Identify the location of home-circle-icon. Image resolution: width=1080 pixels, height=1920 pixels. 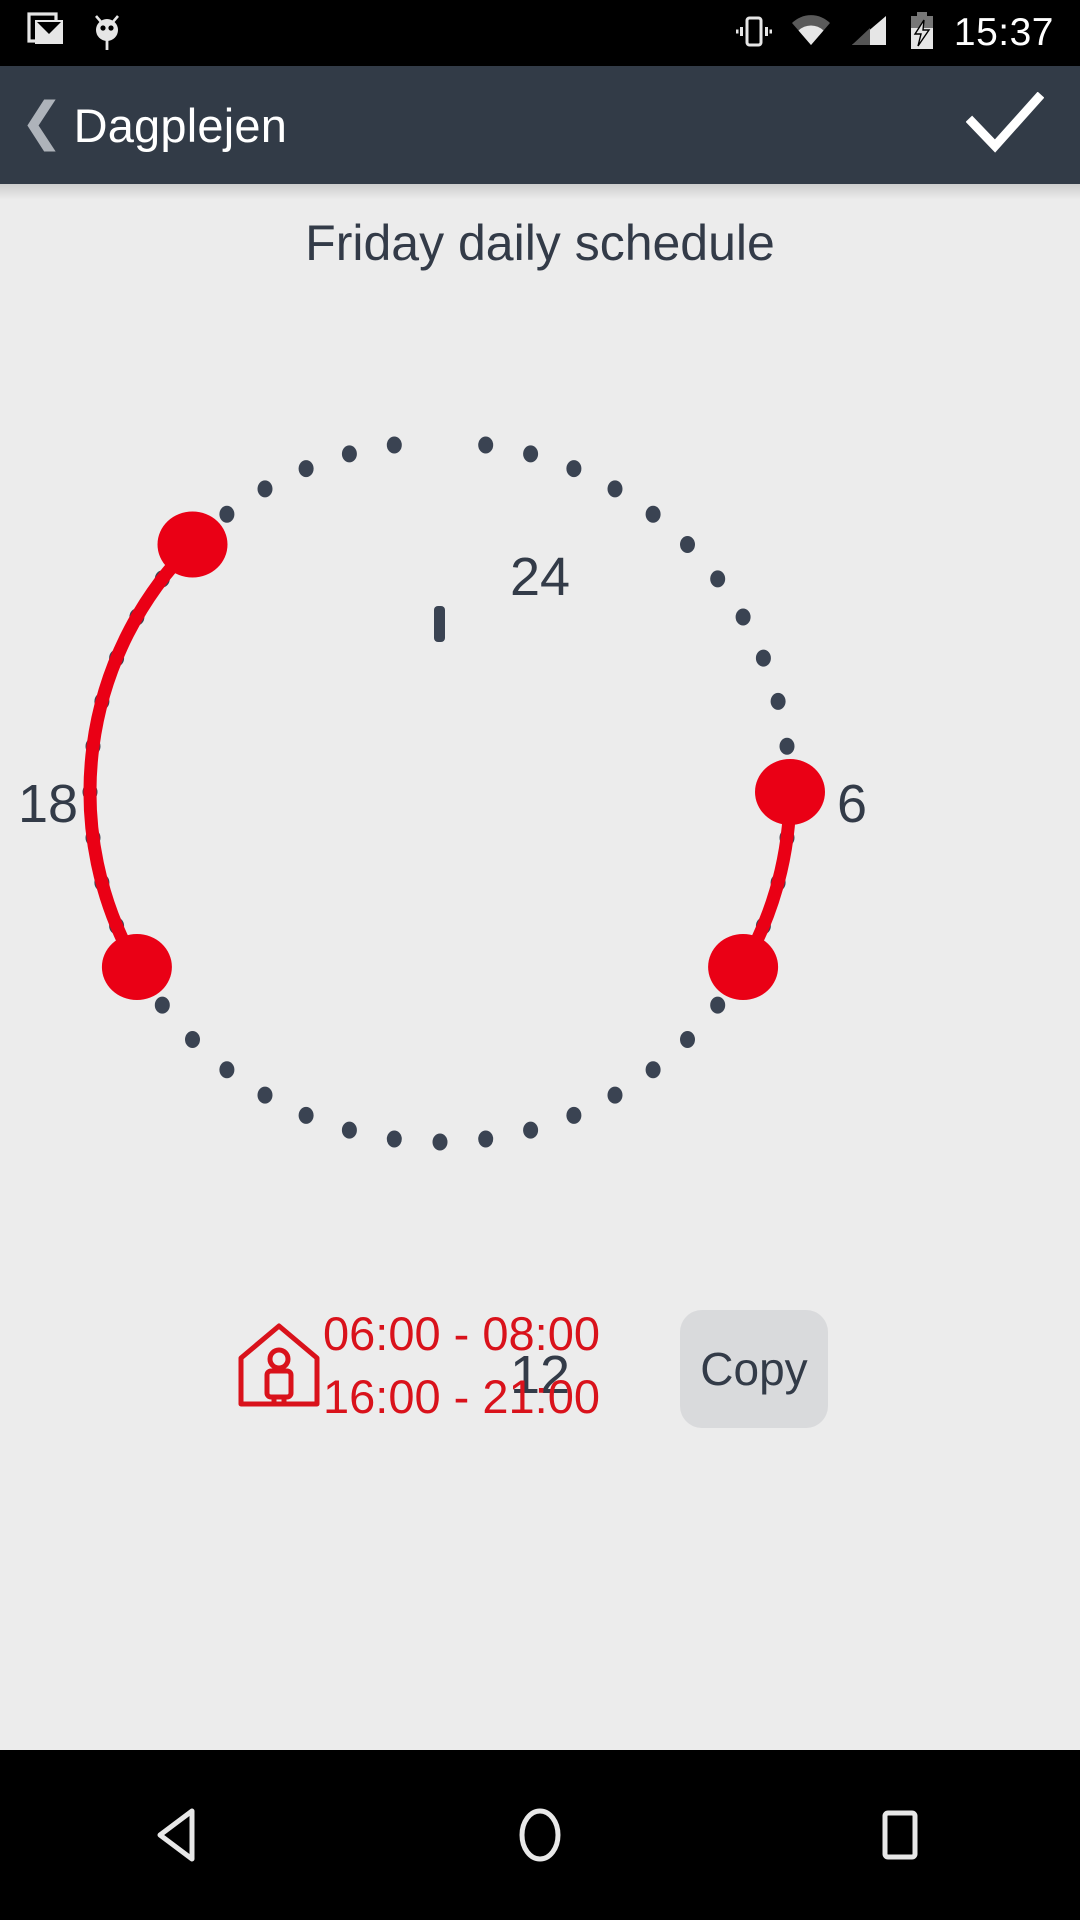
(540, 1835).